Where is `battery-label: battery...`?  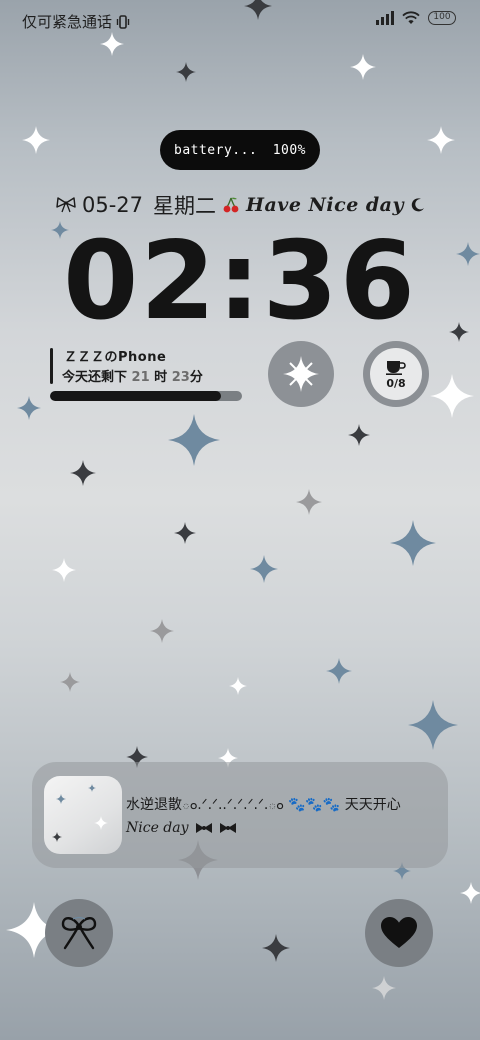 battery-label: battery... is located at coordinates (216, 150).